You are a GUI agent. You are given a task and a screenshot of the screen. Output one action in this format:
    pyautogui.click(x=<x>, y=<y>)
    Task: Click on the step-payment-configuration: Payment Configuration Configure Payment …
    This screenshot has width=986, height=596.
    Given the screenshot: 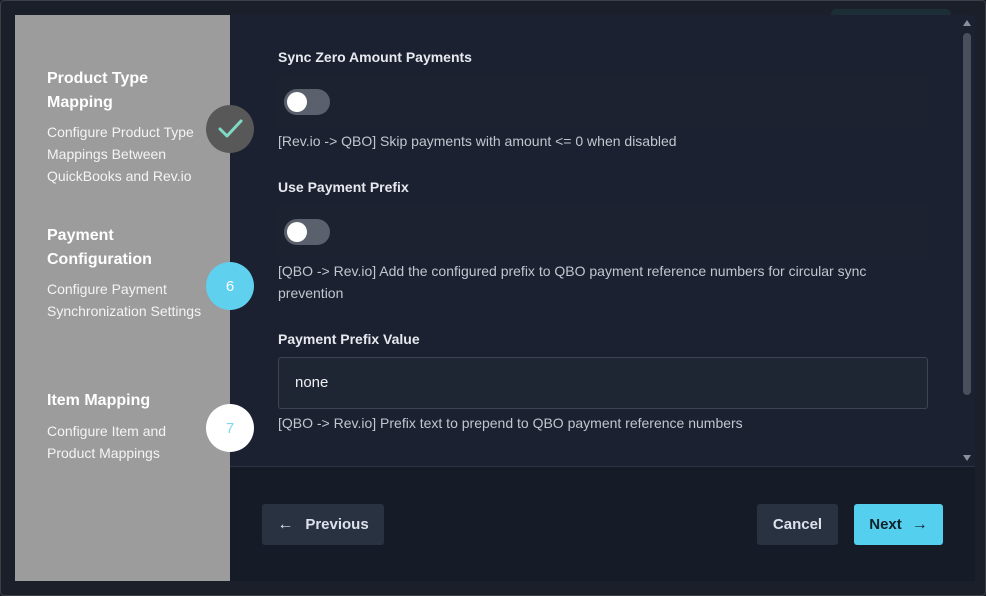 What is the action you would take?
    pyautogui.click(x=132, y=273)
    